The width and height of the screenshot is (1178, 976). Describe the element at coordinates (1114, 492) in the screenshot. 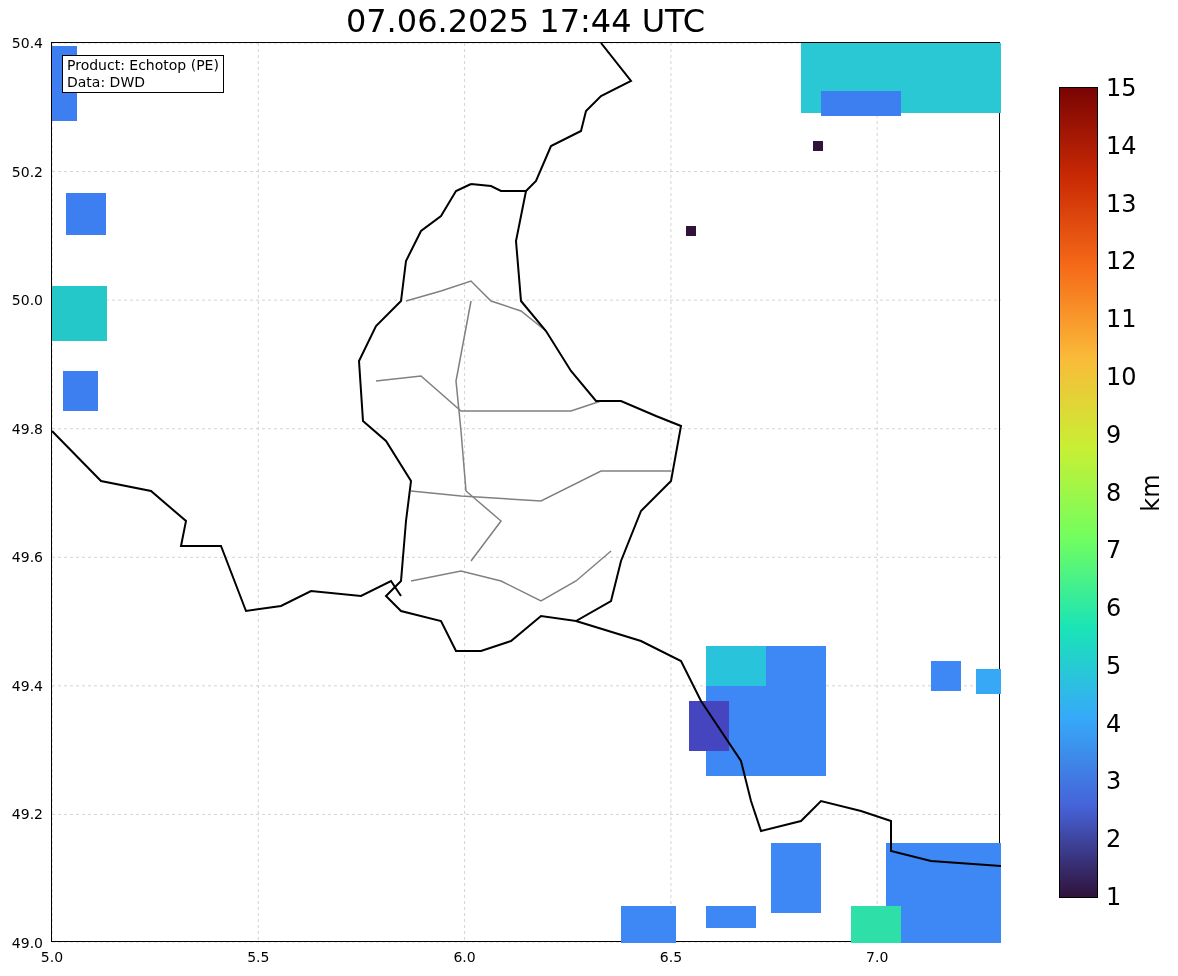

I see `colorbar-tick-label: 8` at that location.